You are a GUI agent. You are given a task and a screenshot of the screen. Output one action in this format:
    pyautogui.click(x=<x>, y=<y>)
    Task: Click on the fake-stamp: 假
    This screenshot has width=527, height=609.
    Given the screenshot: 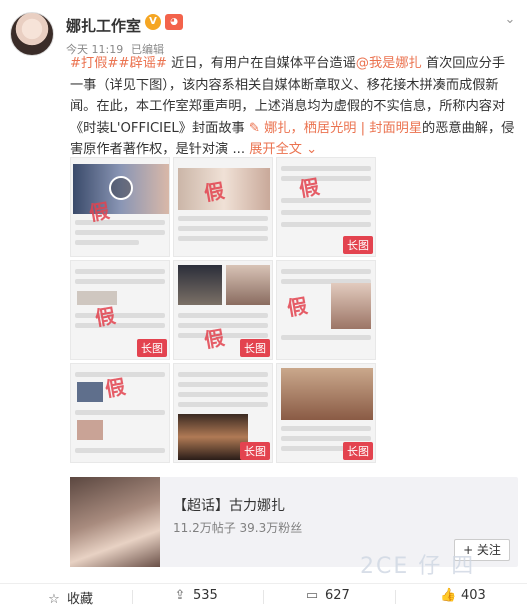 What is the action you would take?
    pyautogui.click(x=297, y=307)
    